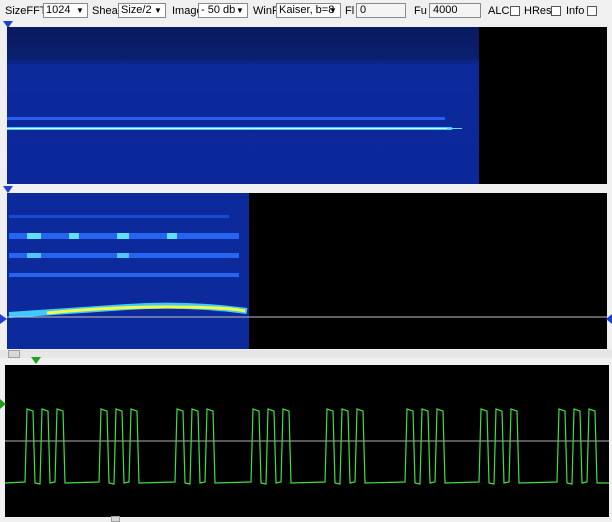 The width and height of the screenshot is (612, 522). I want to click on waveform-trace, so click(306, 446).